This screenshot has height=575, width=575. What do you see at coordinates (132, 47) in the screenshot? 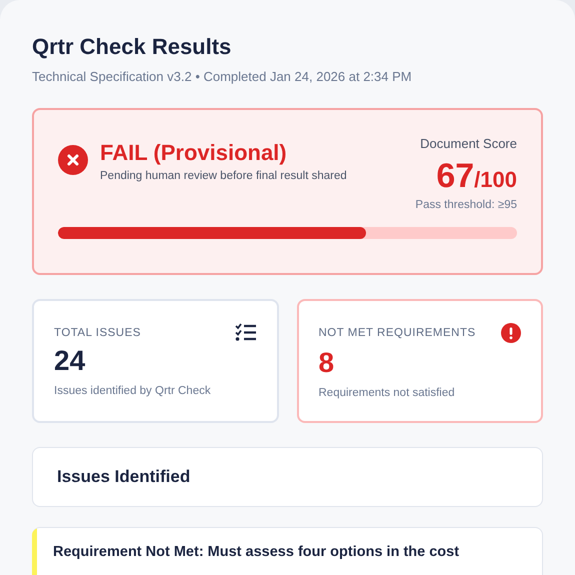
I see `page-title: Qrtr Check Results` at bounding box center [132, 47].